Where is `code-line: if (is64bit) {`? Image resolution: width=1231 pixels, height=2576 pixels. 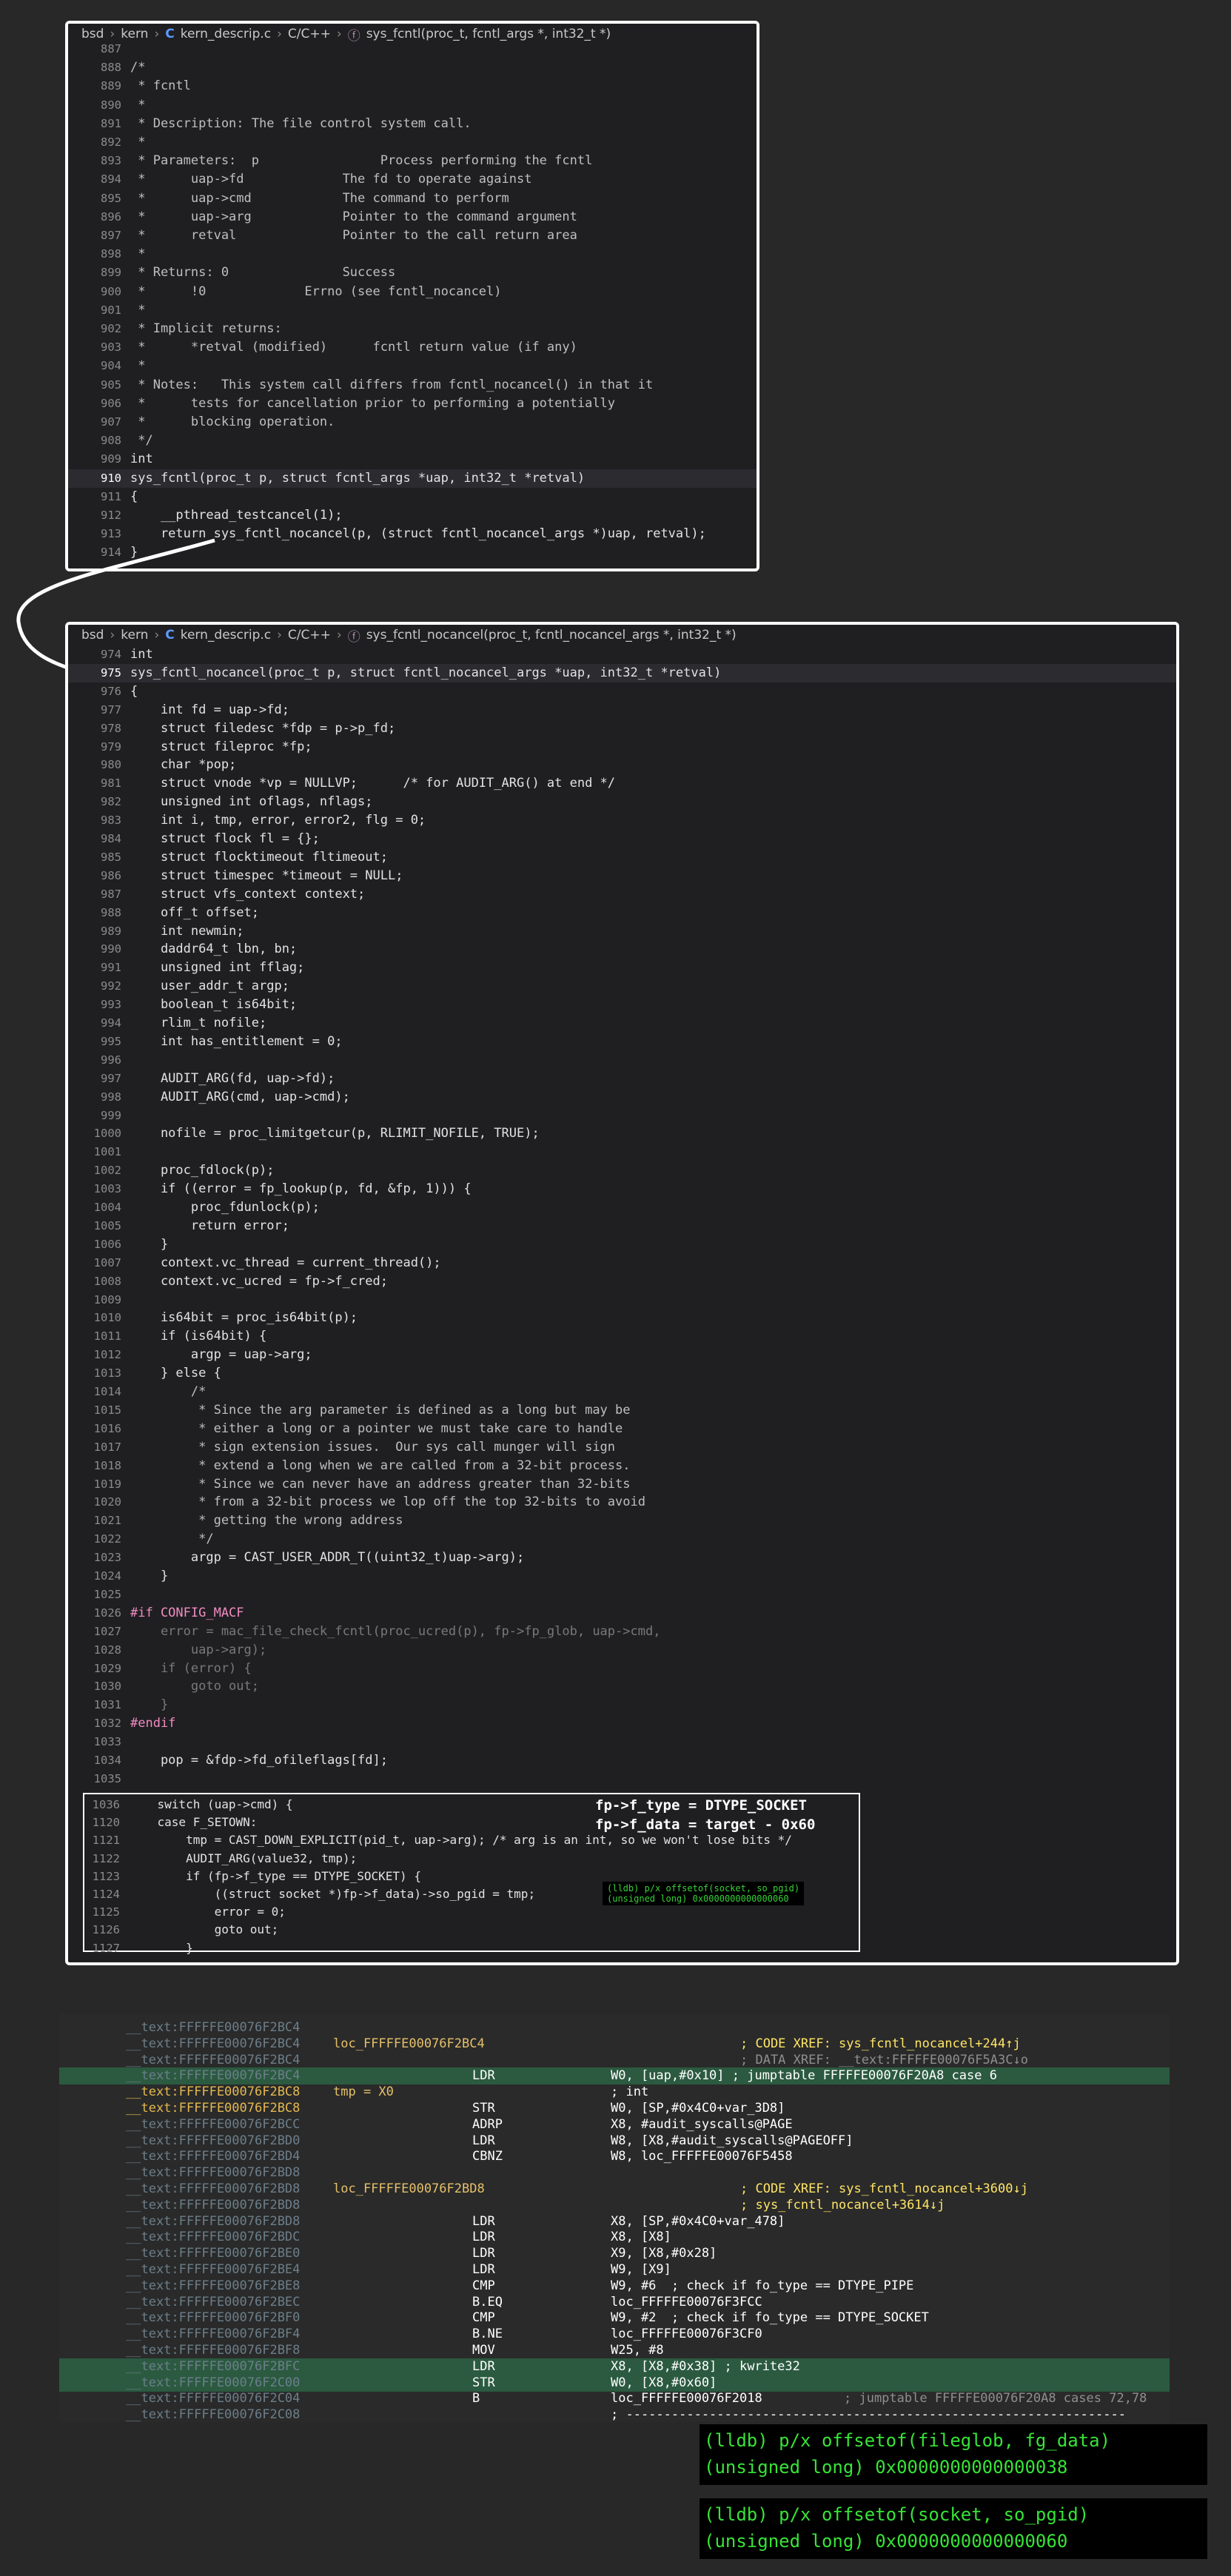
code-line: if (is64bit) { is located at coordinates (198, 1336).